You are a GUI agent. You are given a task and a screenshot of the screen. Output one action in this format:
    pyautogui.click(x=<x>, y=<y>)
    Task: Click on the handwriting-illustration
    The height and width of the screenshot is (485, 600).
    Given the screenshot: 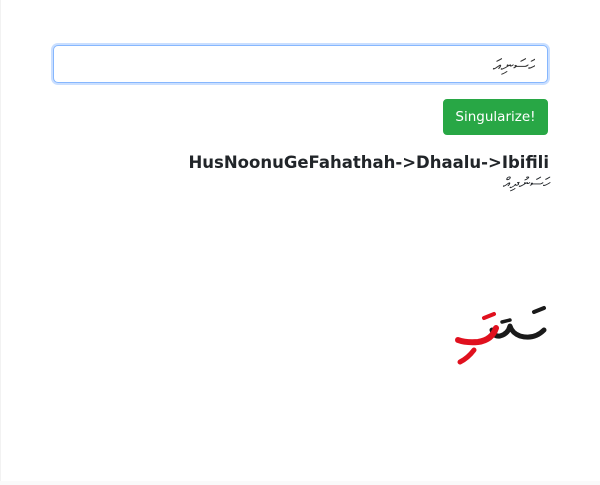 What is the action you would take?
    pyautogui.click(x=501, y=335)
    